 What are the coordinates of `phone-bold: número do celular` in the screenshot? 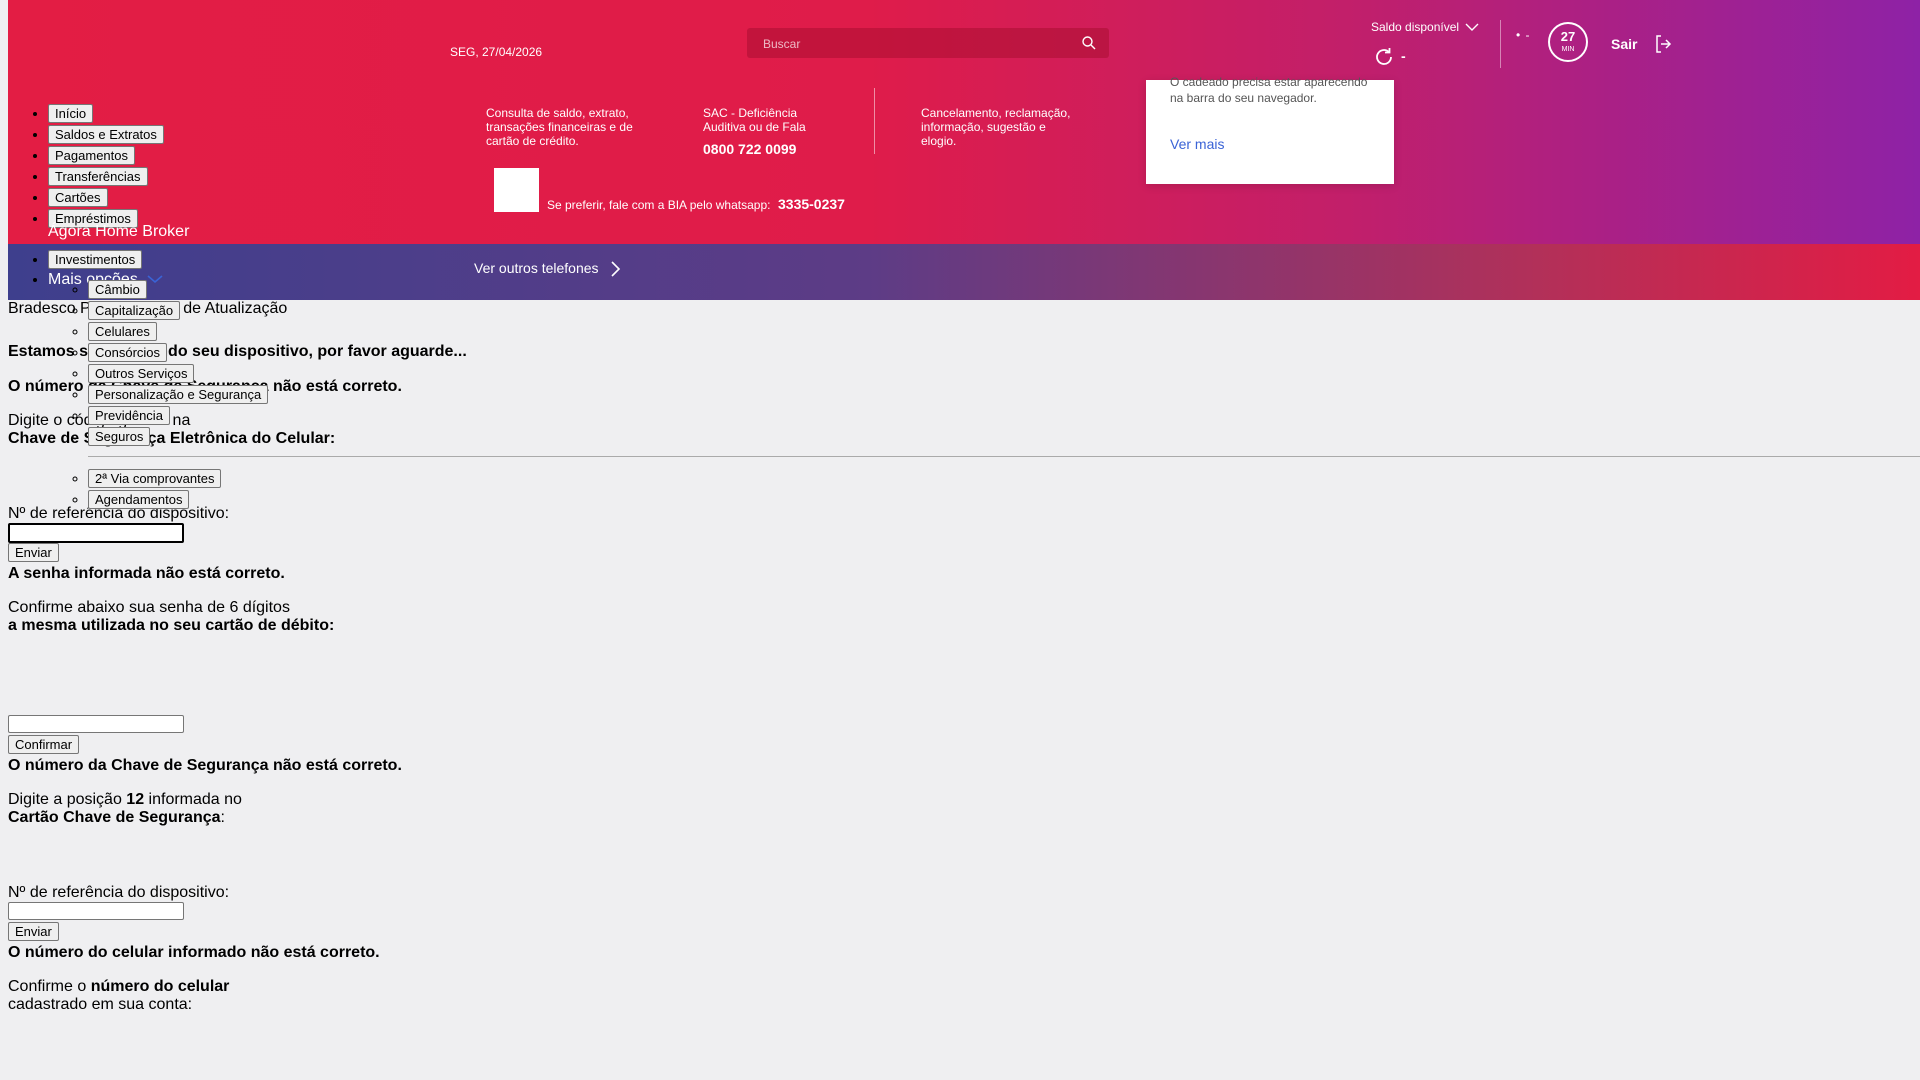 It's located at (160, 986).